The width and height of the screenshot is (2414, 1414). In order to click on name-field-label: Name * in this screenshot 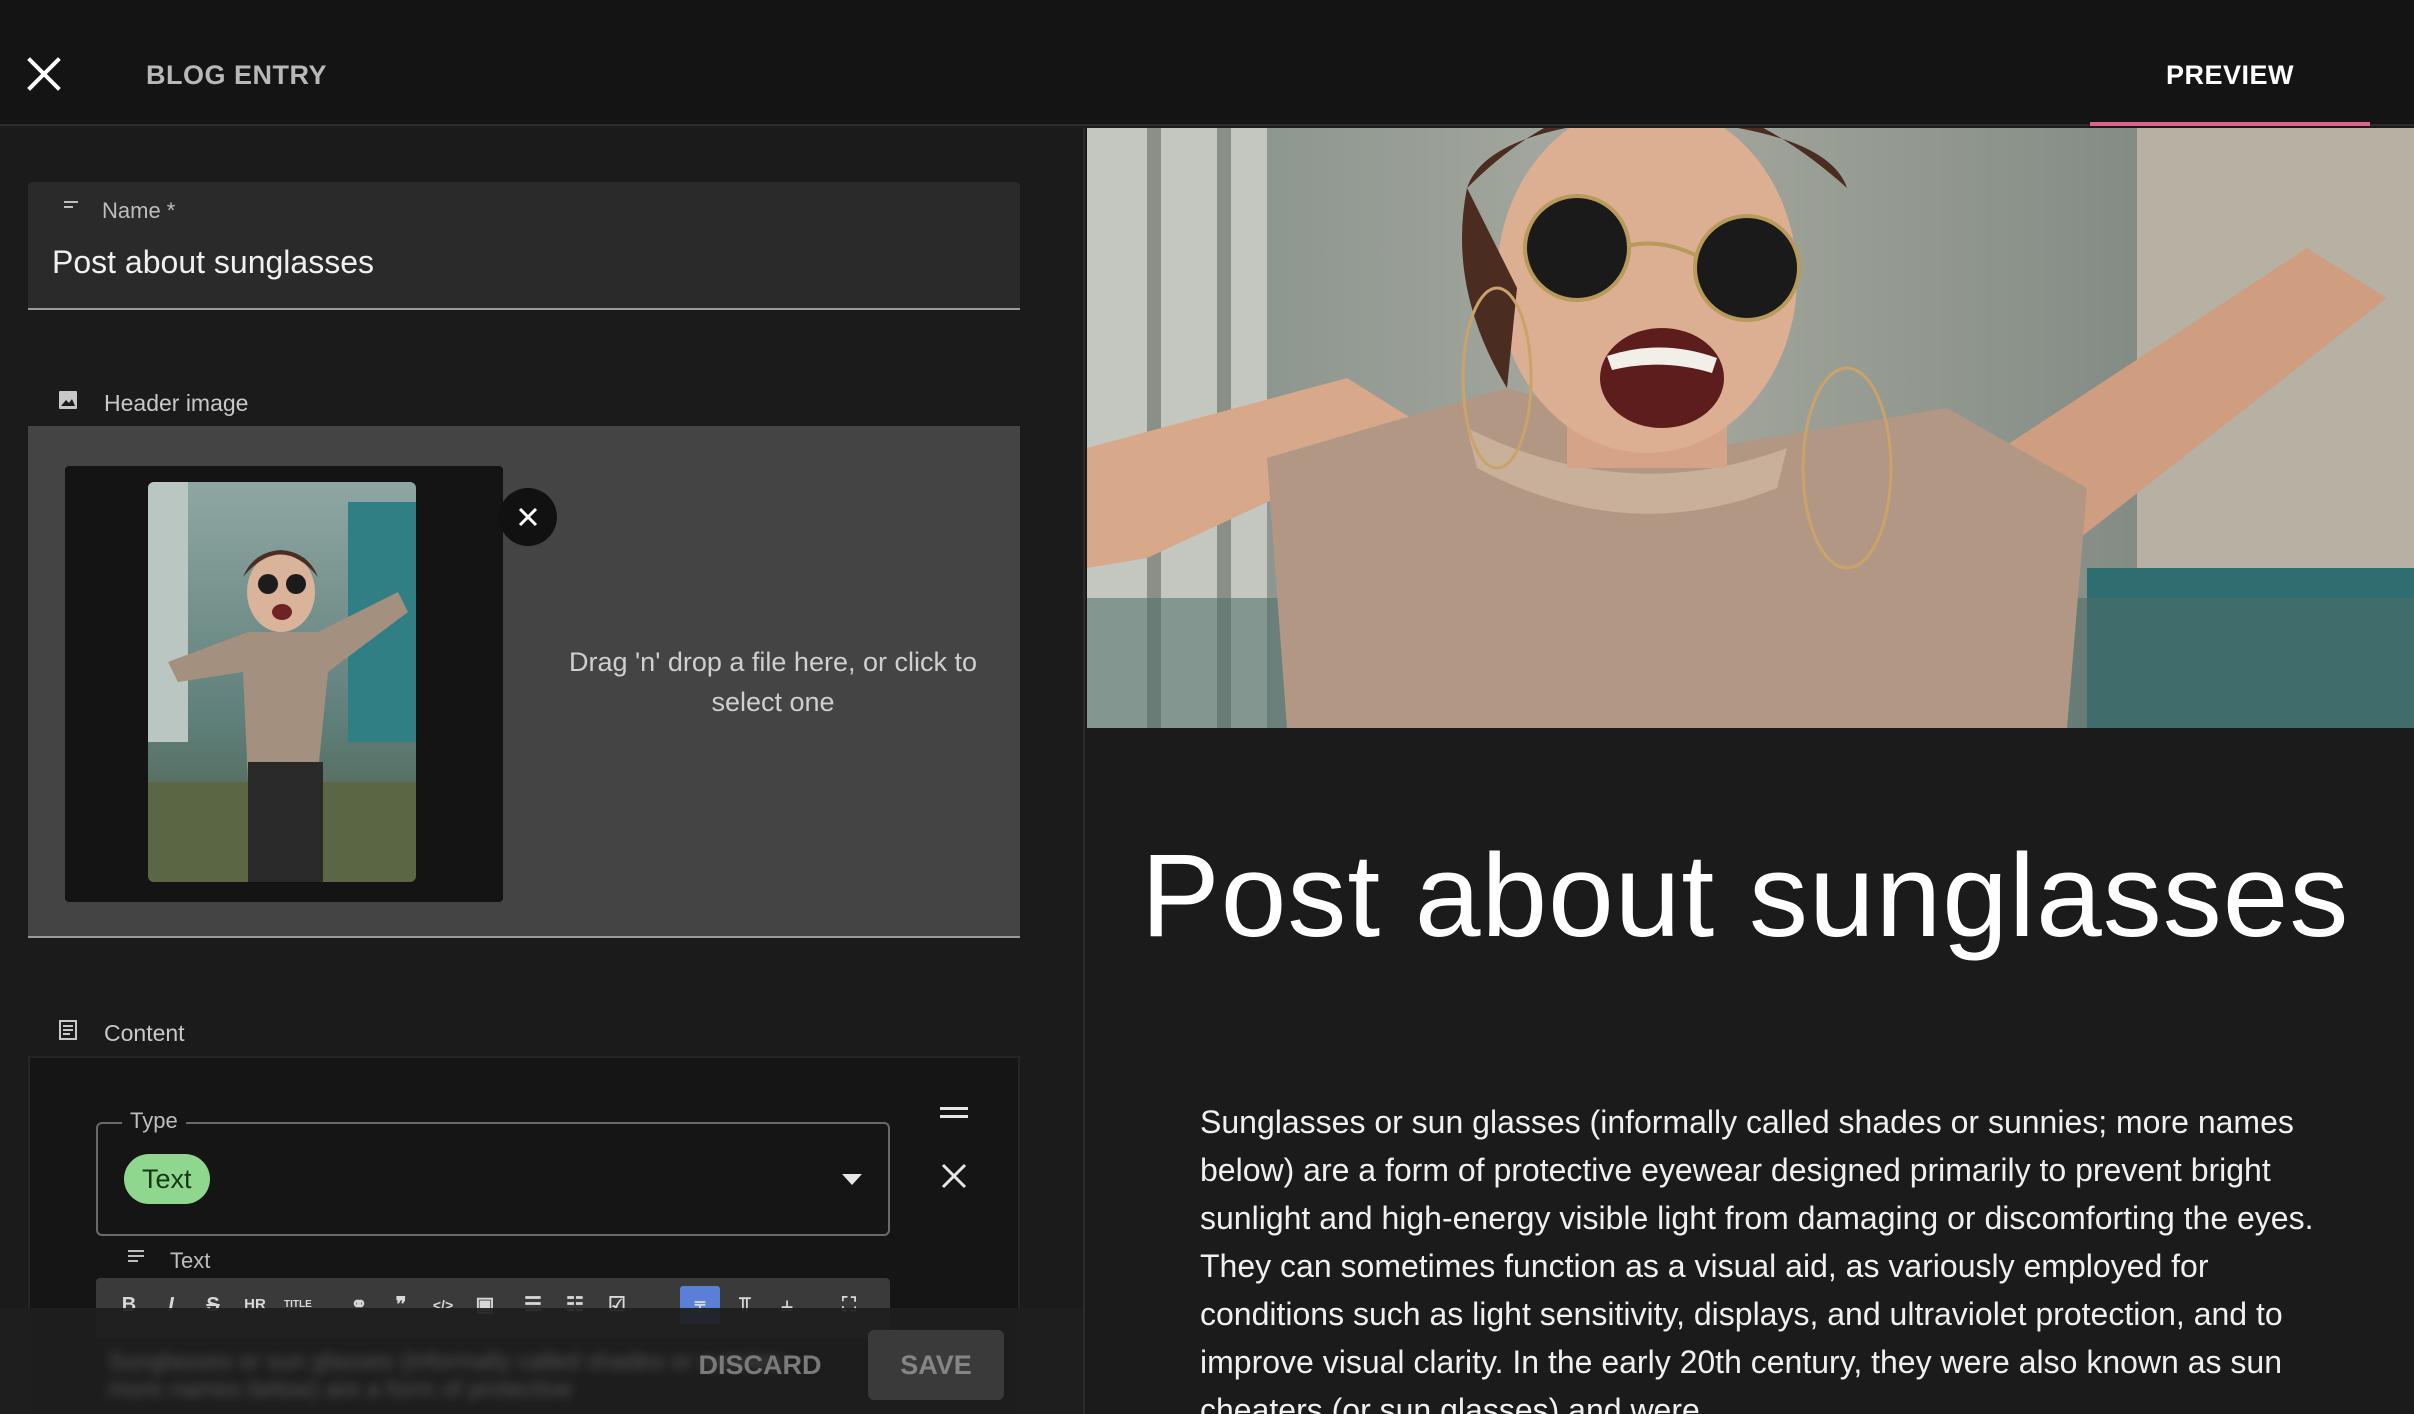, I will do `click(139, 210)`.